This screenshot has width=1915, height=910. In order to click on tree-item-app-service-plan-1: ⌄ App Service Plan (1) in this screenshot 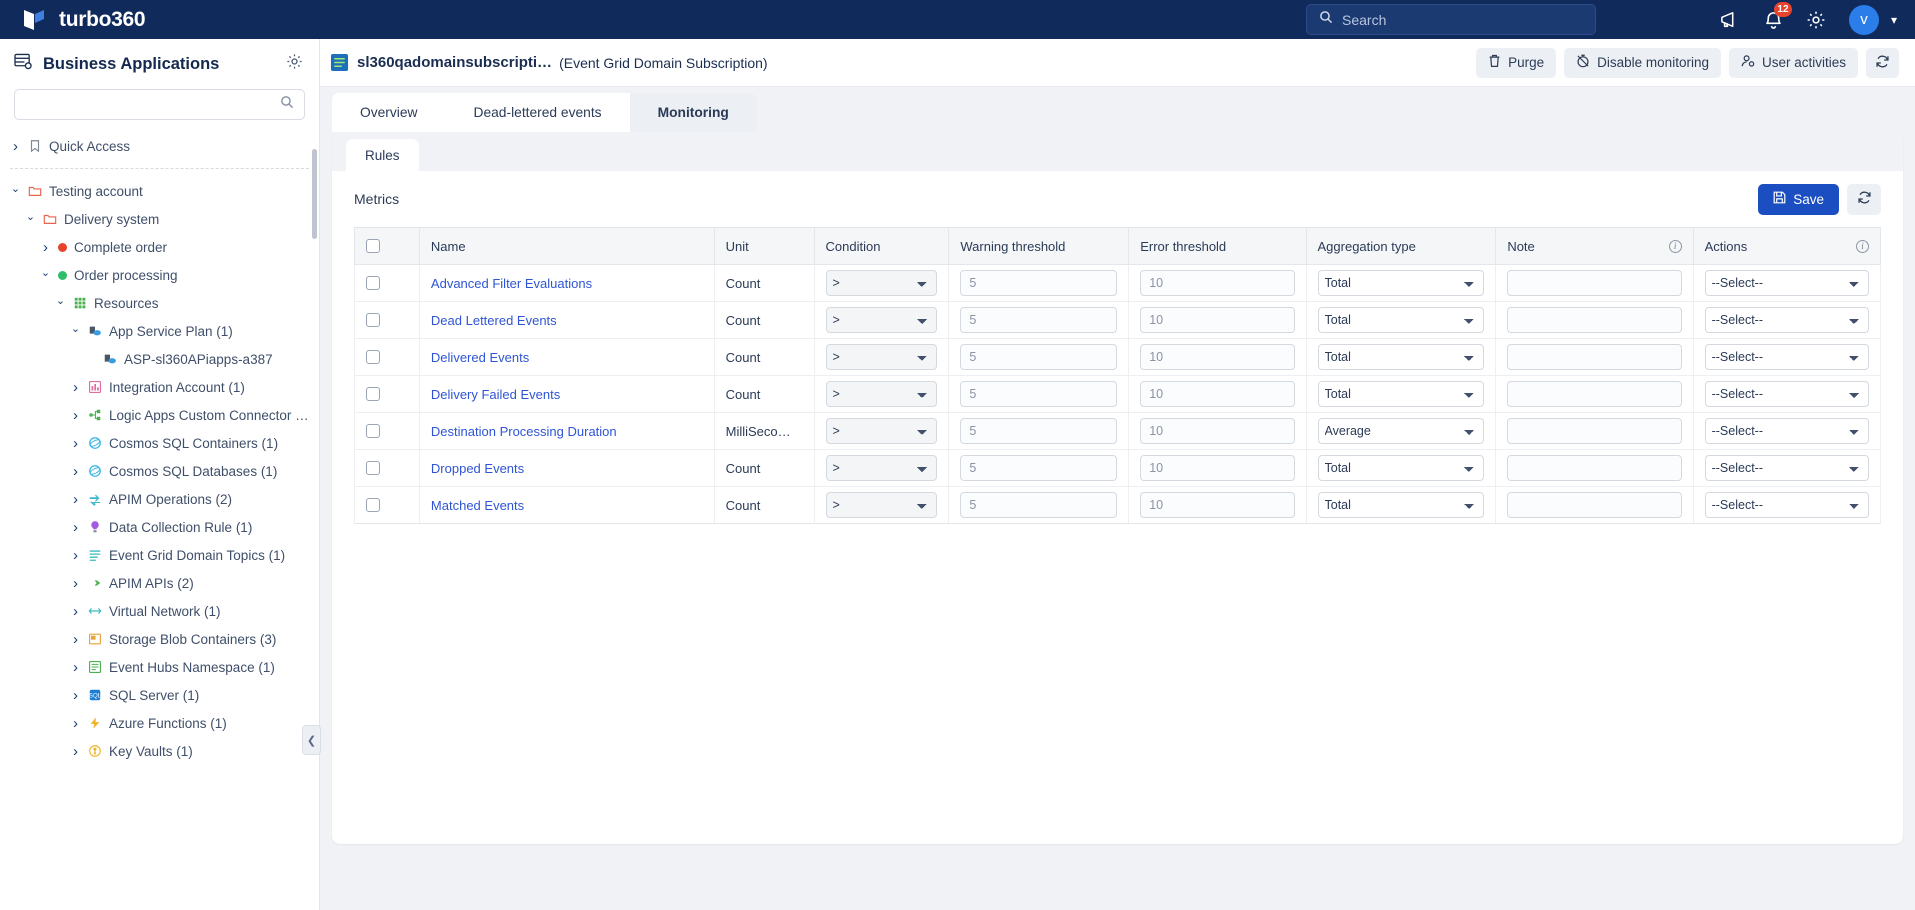, I will do `click(159, 331)`.